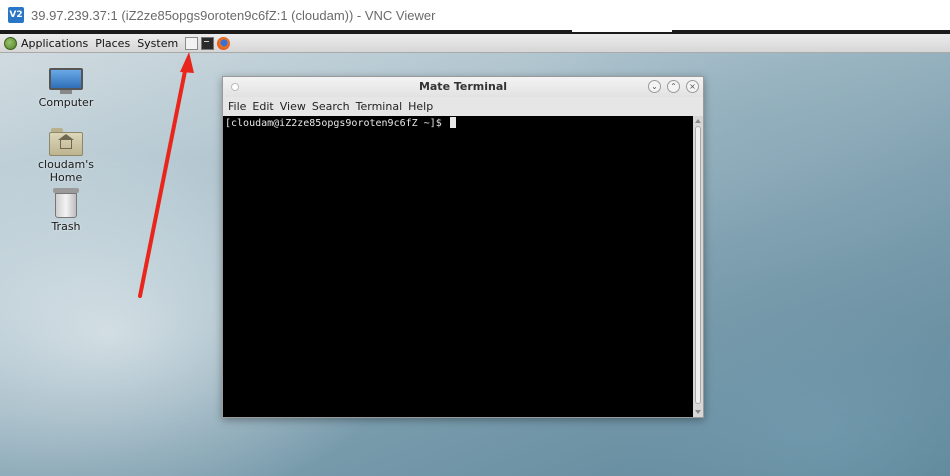 This screenshot has width=950, height=476. Describe the element at coordinates (66, 81) in the screenshot. I see `computer-icon` at that location.